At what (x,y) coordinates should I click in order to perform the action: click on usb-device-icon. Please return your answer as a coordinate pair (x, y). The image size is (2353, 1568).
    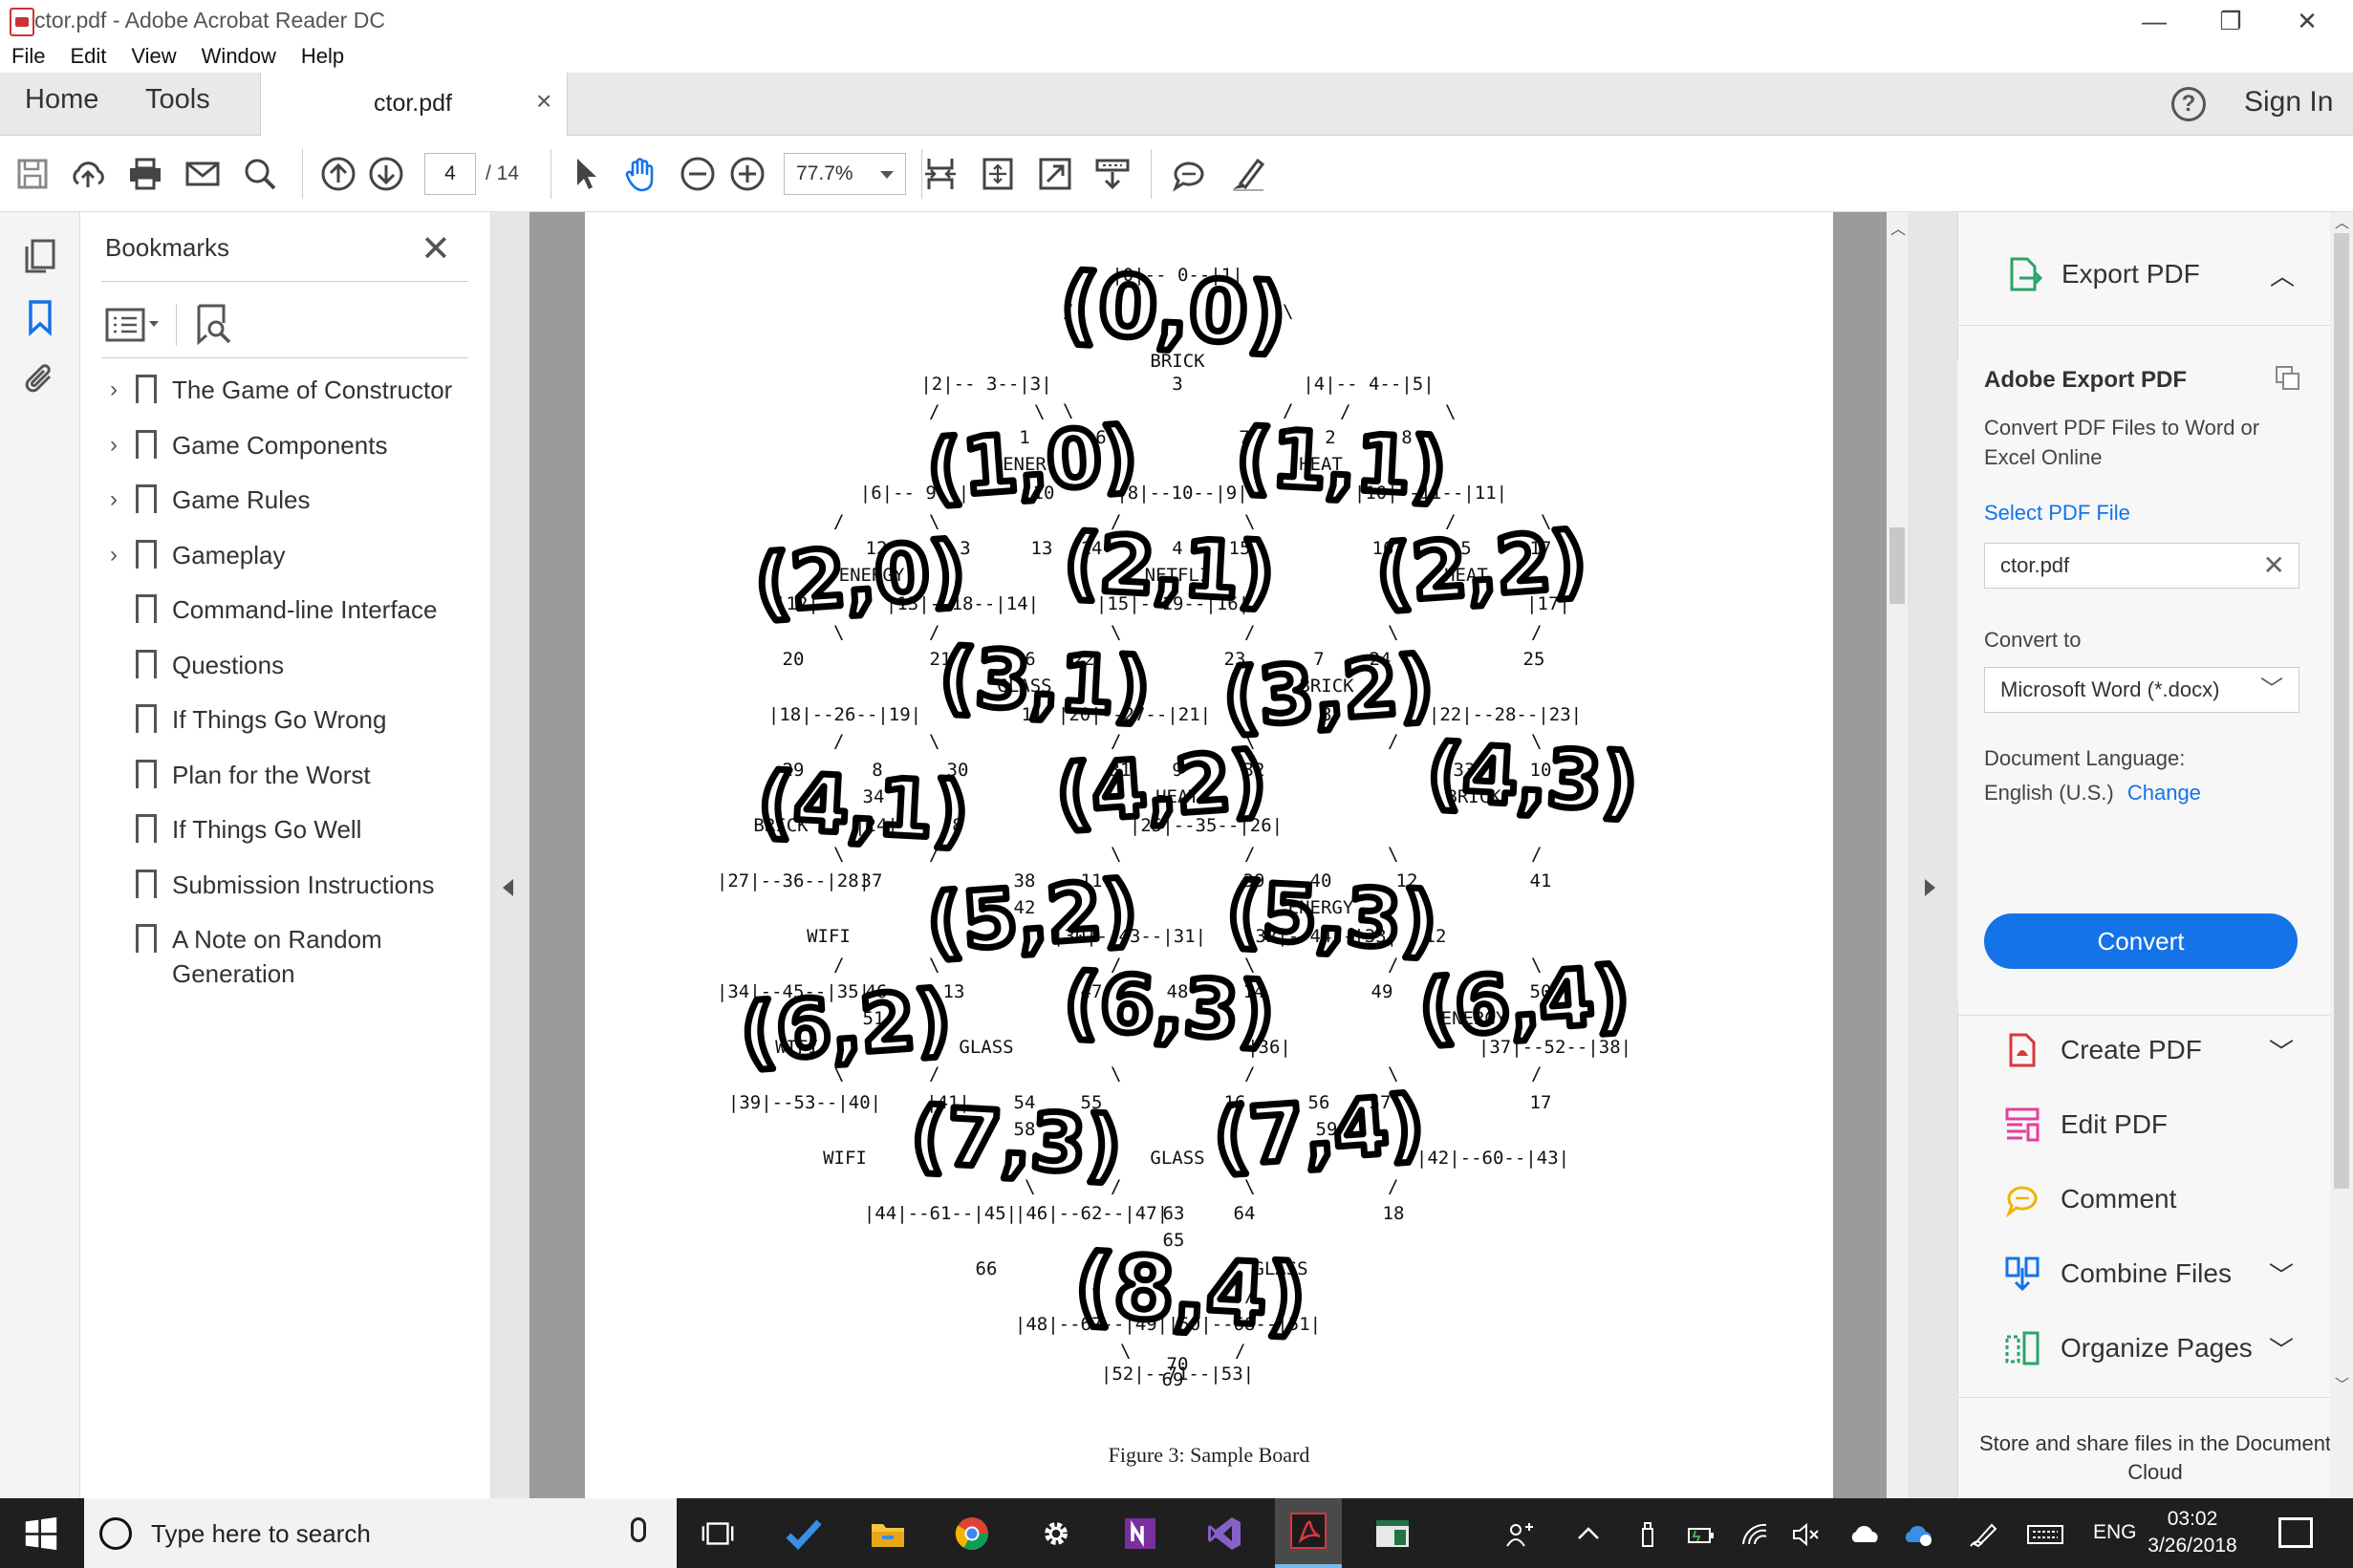
    Looking at the image, I should click on (1647, 1534).